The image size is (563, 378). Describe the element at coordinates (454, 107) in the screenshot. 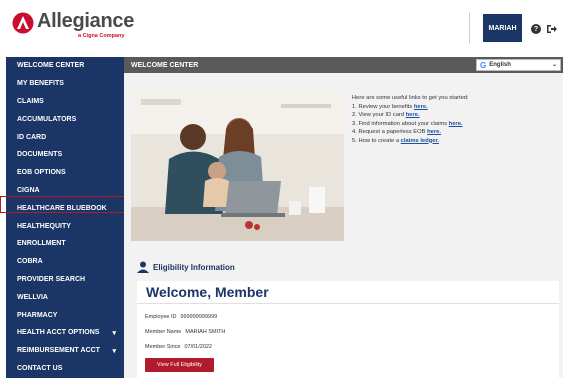

I see `link-row: 1. Review your benefits here.` at that location.